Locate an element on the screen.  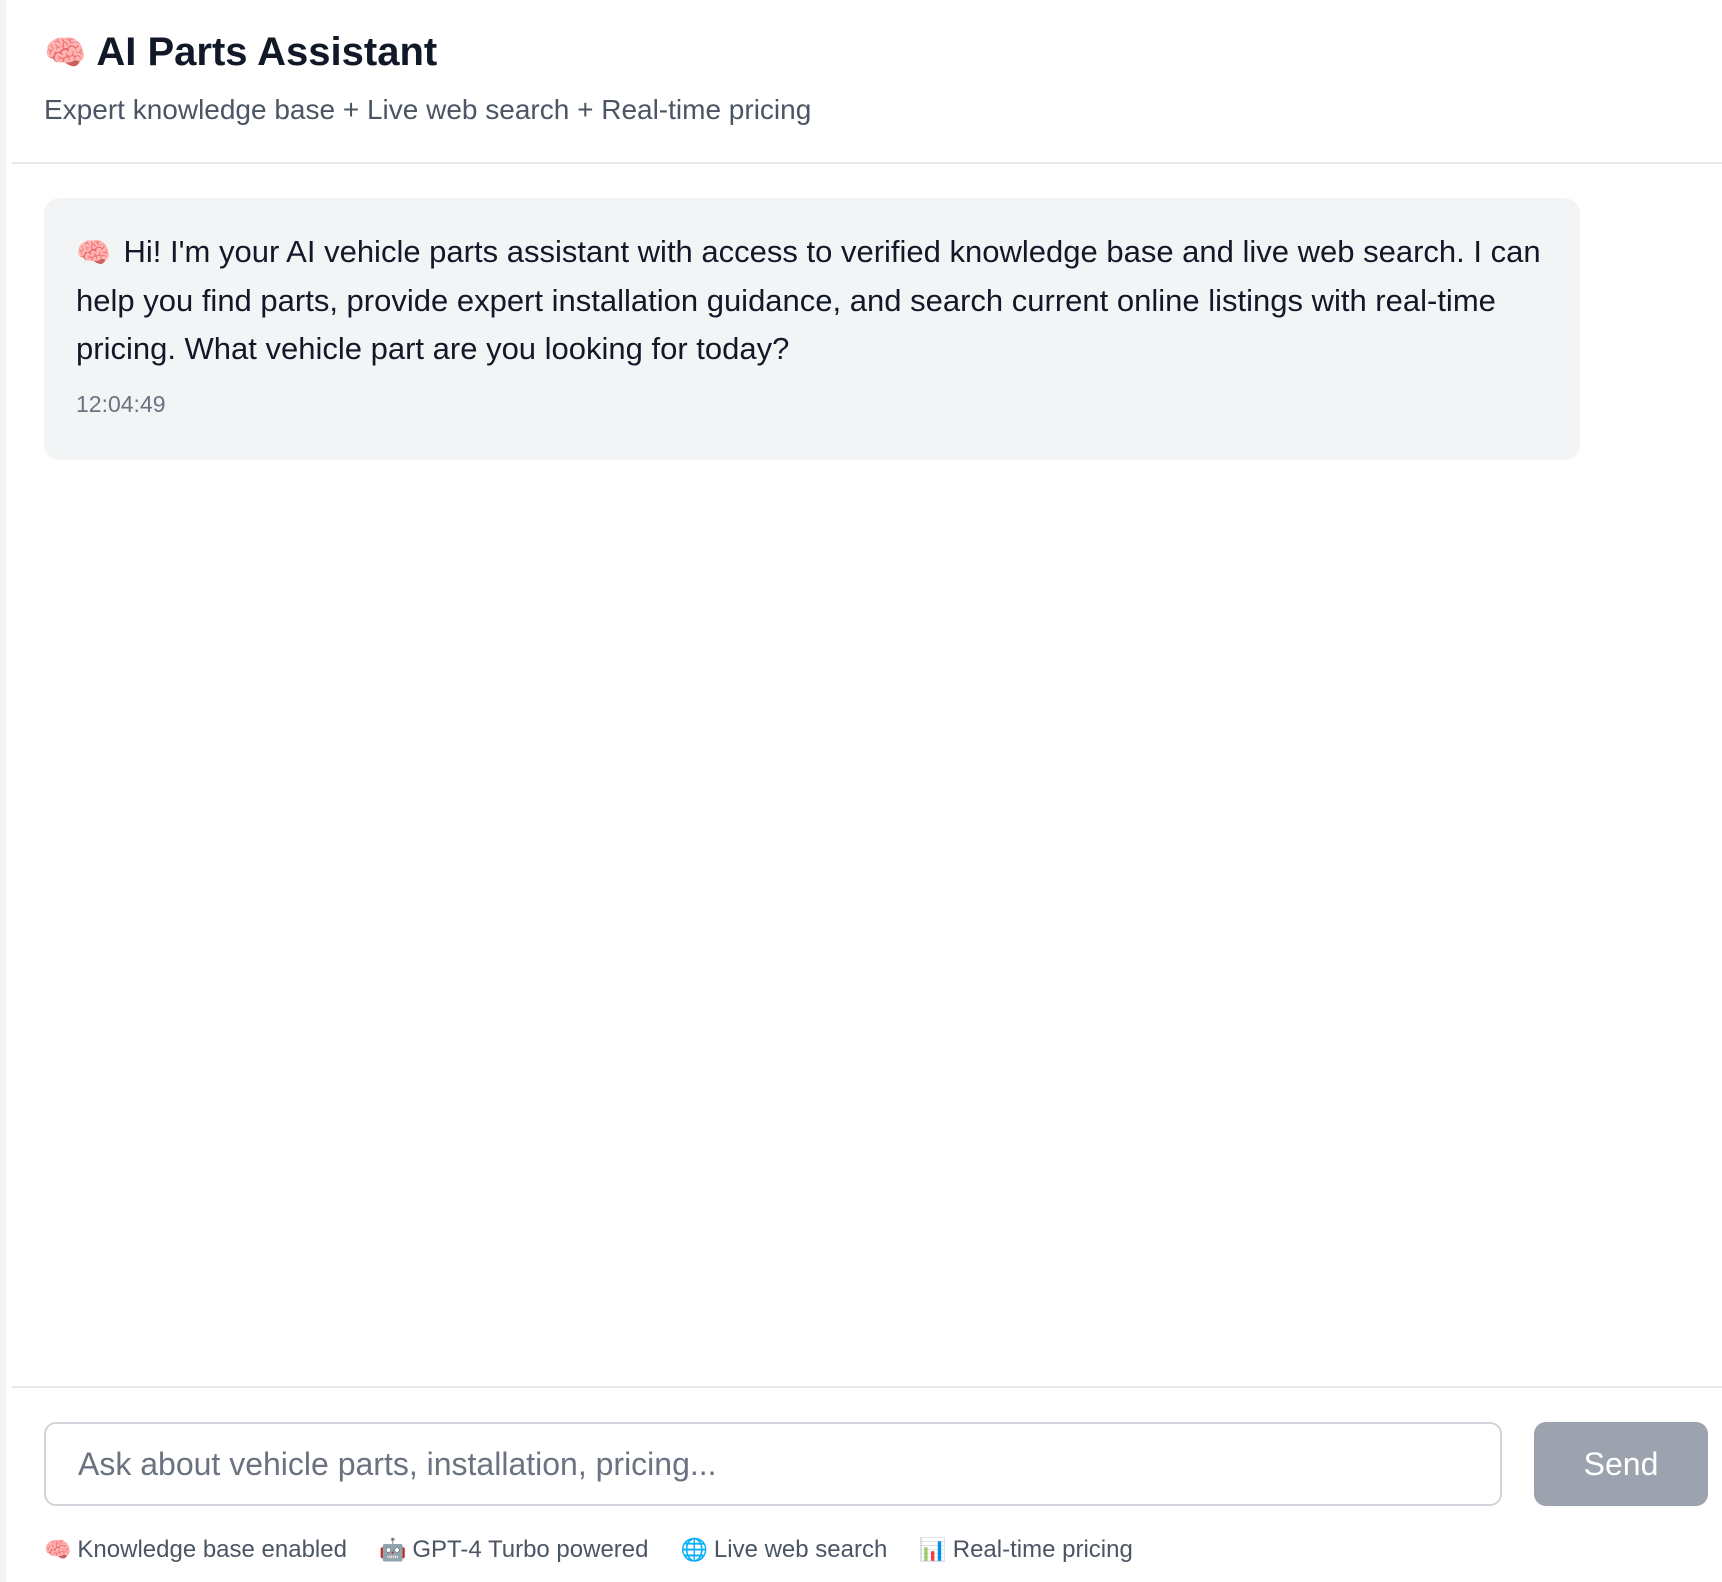
feature-label: Live web search is located at coordinates (800, 1549).